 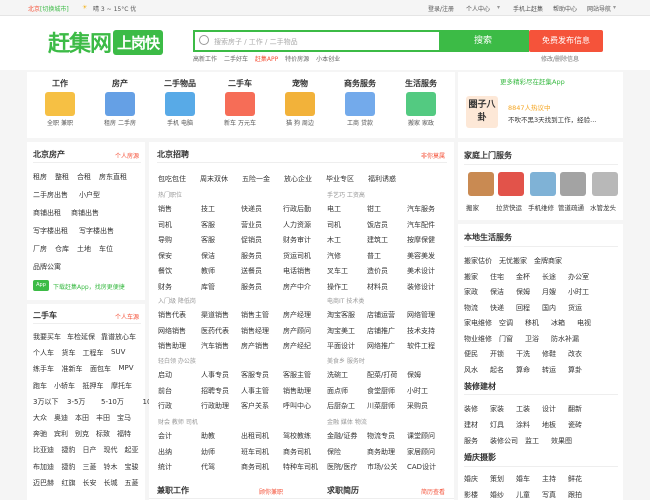 What do you see at coordinates (421, 436) in the screenshot?
I see `job-link: 课堂顾问` at bounding box center [421, 436].